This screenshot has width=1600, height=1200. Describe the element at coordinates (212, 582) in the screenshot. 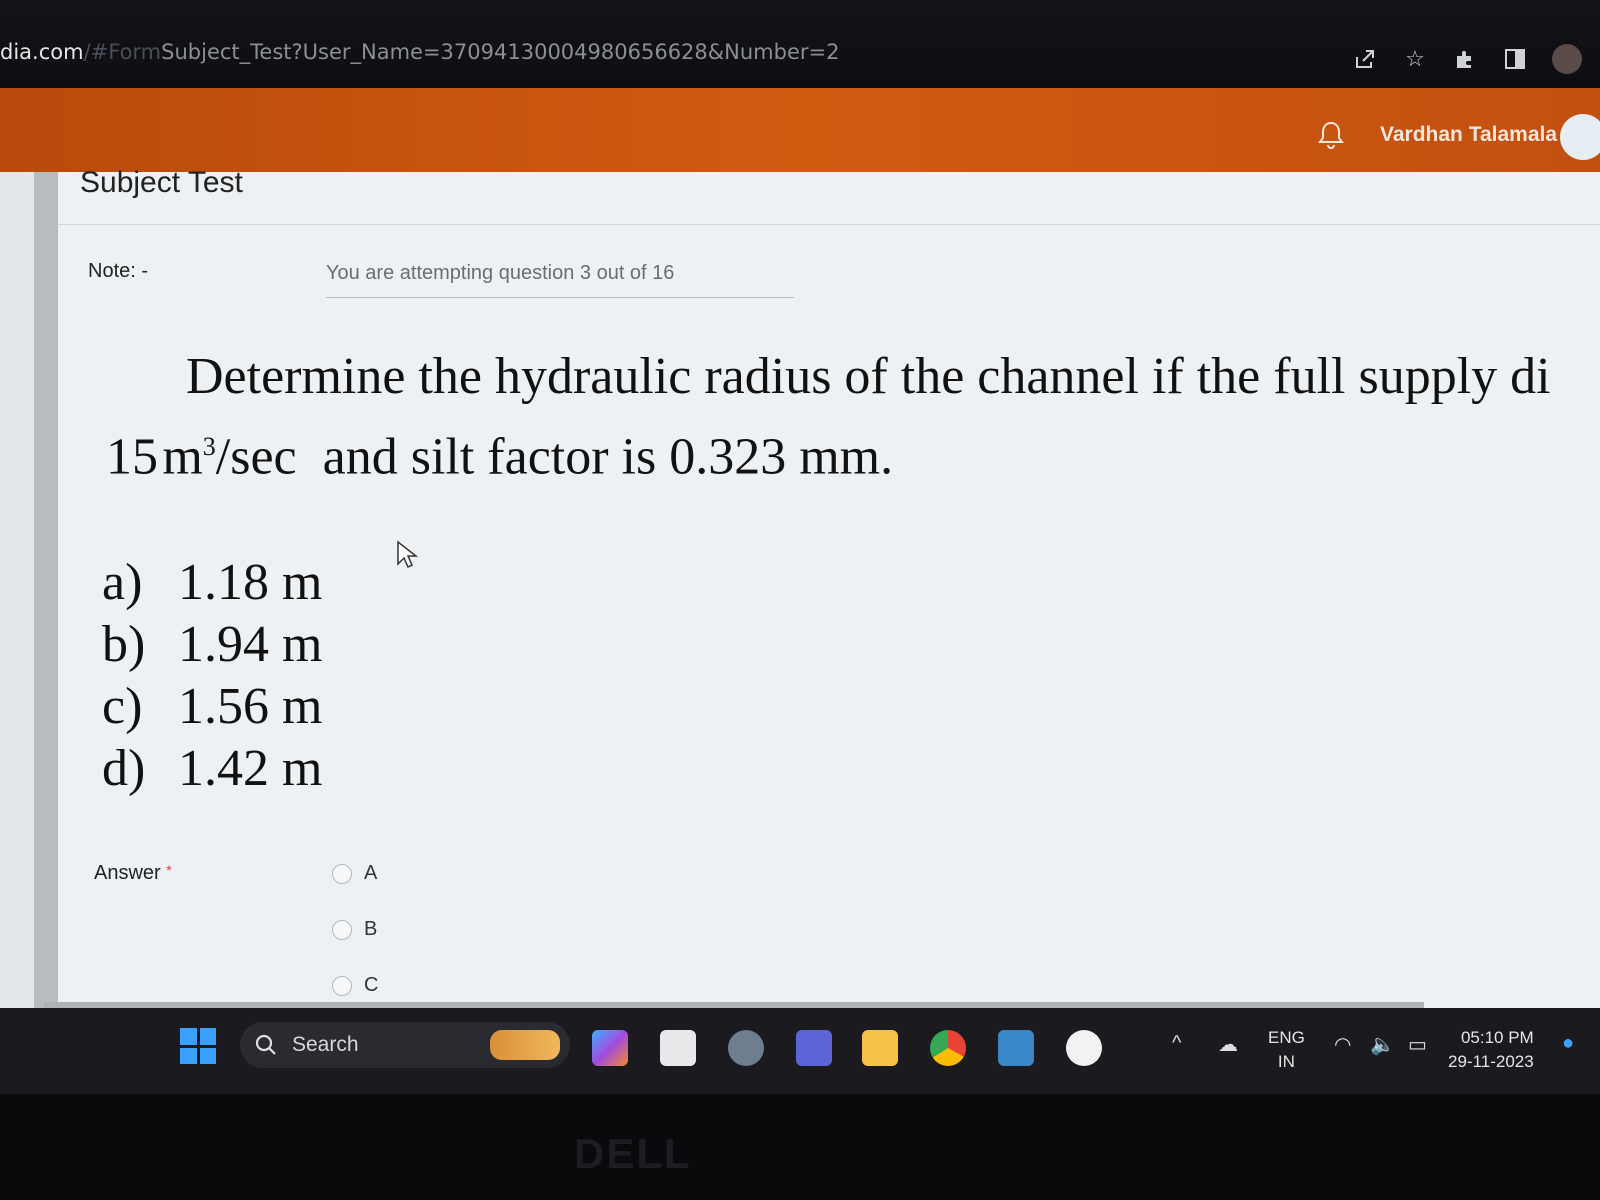

I see `option-a: a) 1.18 m` at that location.